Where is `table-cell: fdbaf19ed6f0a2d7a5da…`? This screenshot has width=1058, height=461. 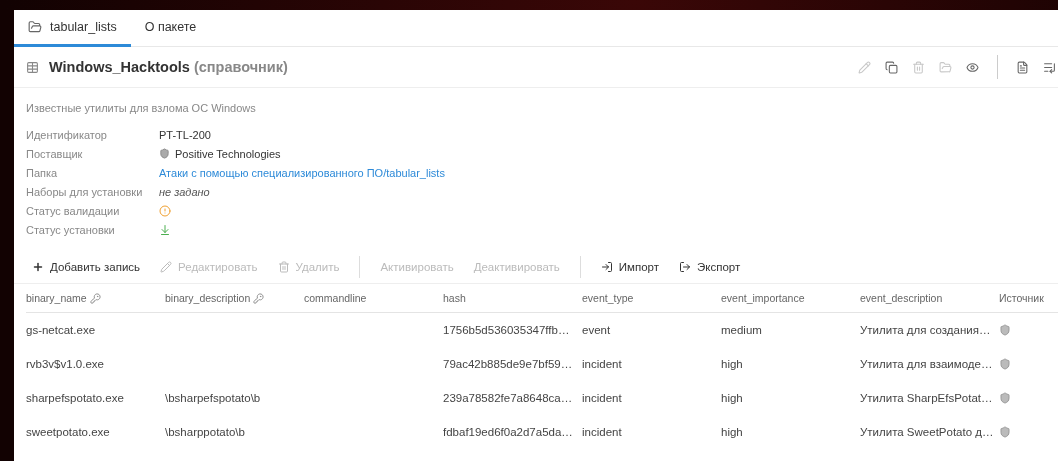
table-cell: fdbaf19ed6f0a2d7a5da… is located at coordinates (508, 432).